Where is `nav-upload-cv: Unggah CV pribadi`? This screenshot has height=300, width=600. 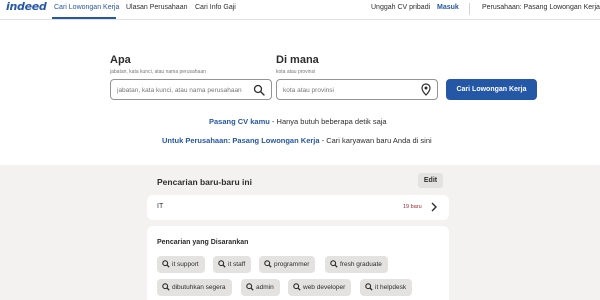 nav-upload-cv: Unggah CV pribadi is located at coordinates (400, 7).